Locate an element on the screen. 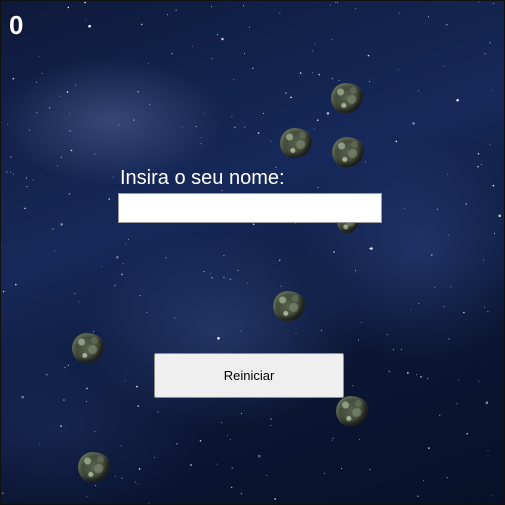  name-input is located at coordinates (250, 208).